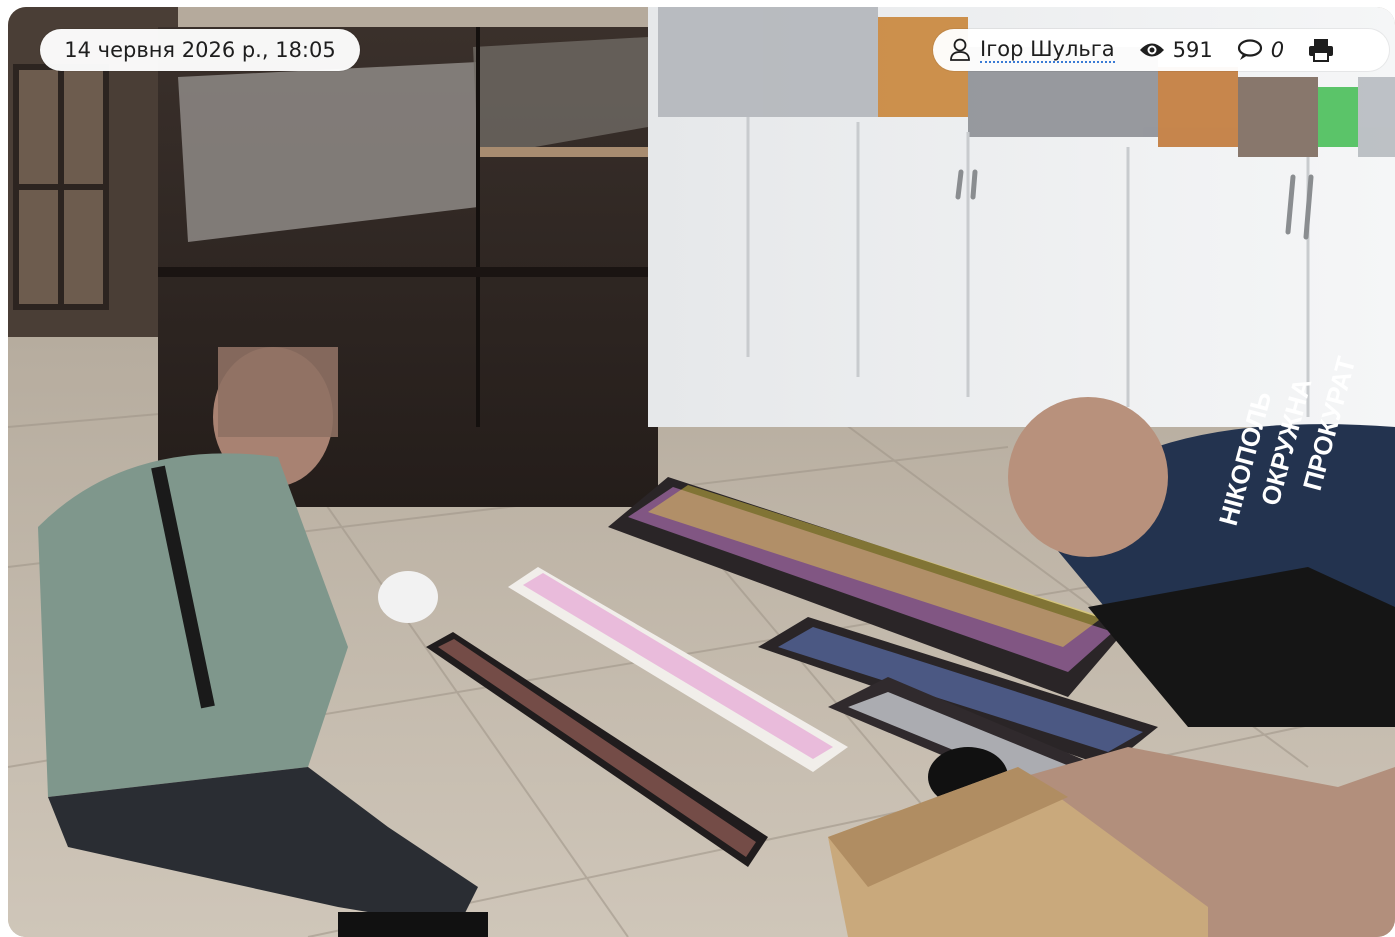 Image resolution: width=1395 pixels, height=937 pixels. What do you see at coordinates (960, 50) in the screenshot?
I see `user-icon` at bounding box center [960, 50].